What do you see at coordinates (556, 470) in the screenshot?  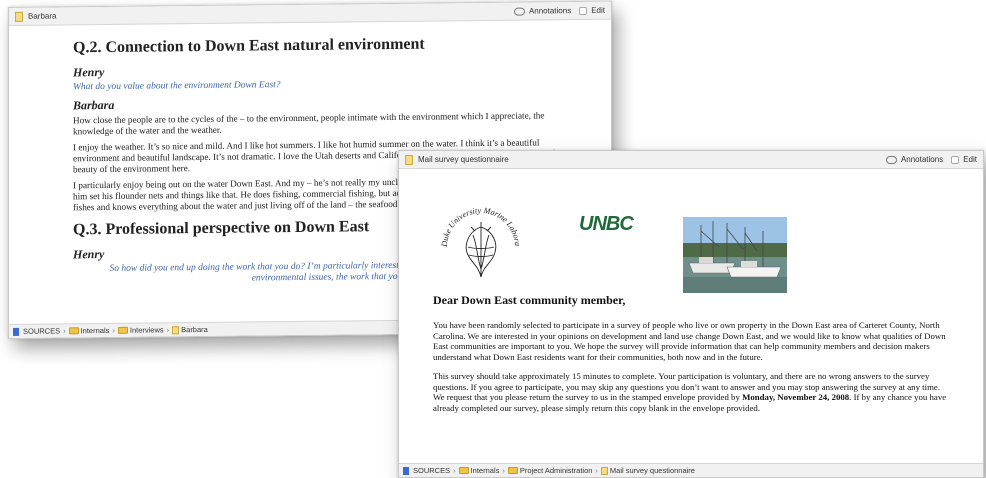 I see `breadcrumb-item-project-administration: Project Administration` at bounding box center [556, 470].